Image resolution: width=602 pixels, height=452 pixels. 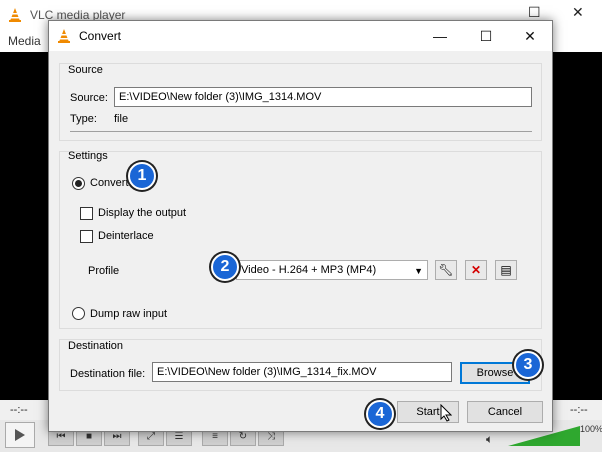 What do you see at coordinates (128, 314) in the screenshot?
I see `dump-raw-label: Dump raw input` at bounding box center [128, 314].